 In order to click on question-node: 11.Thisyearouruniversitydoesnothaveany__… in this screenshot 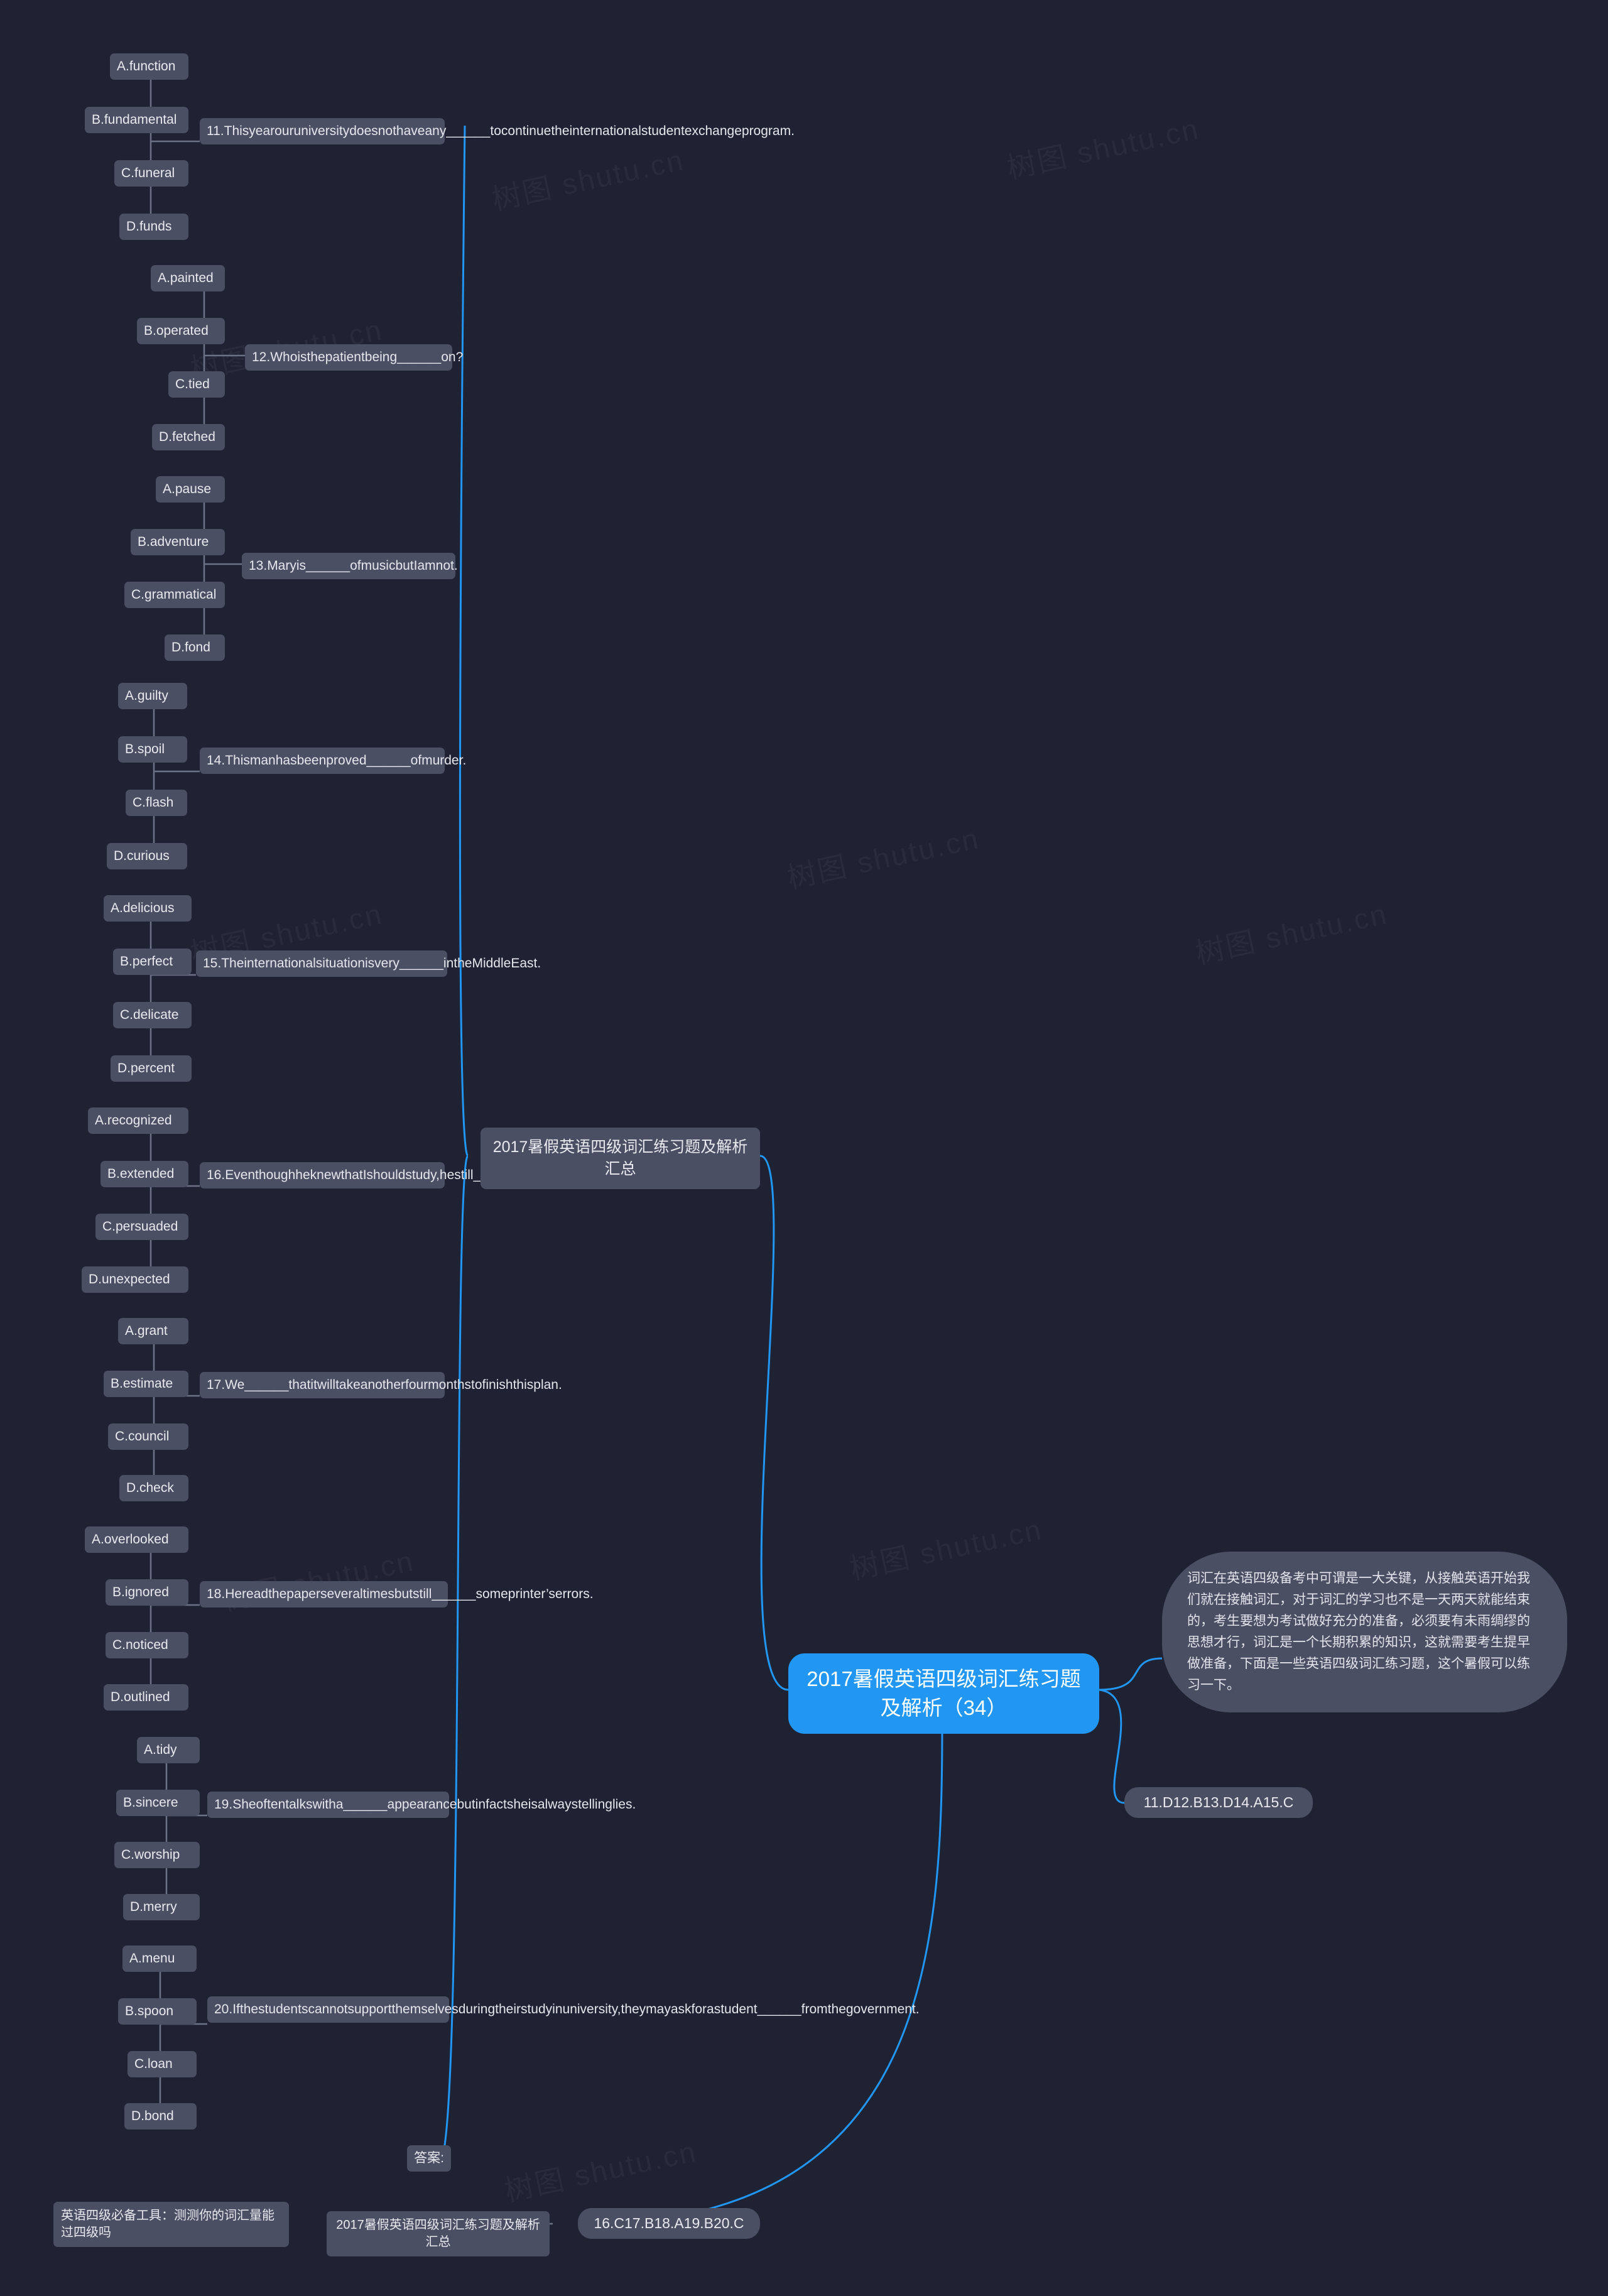, I will do `click(498, 131)`.